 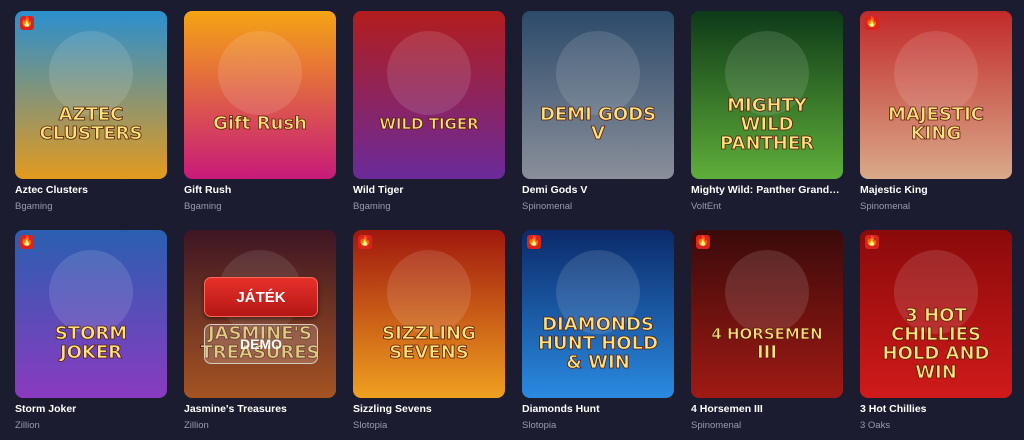 I want to click on artwork-logo-text: DIAMONDS, so click(x=598, y=324).